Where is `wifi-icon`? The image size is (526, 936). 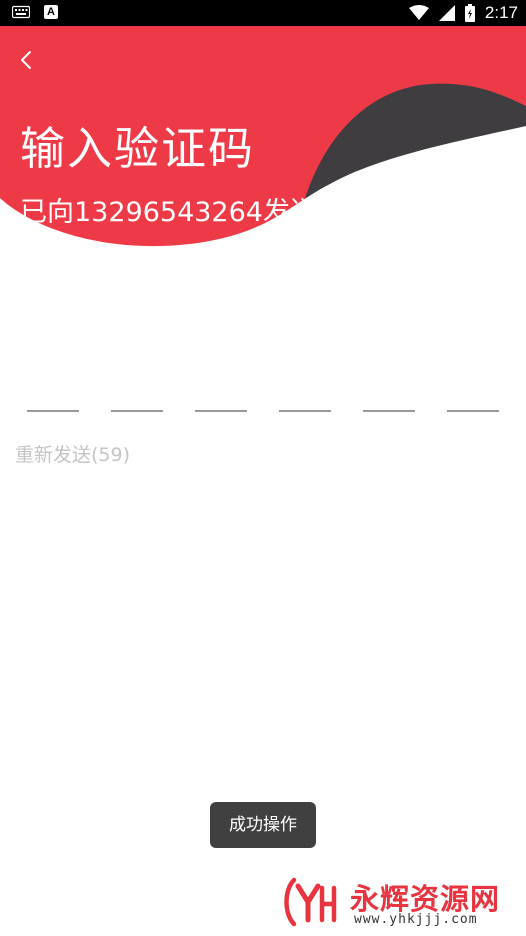 wifi-icon is located at coordinates (418, 12).